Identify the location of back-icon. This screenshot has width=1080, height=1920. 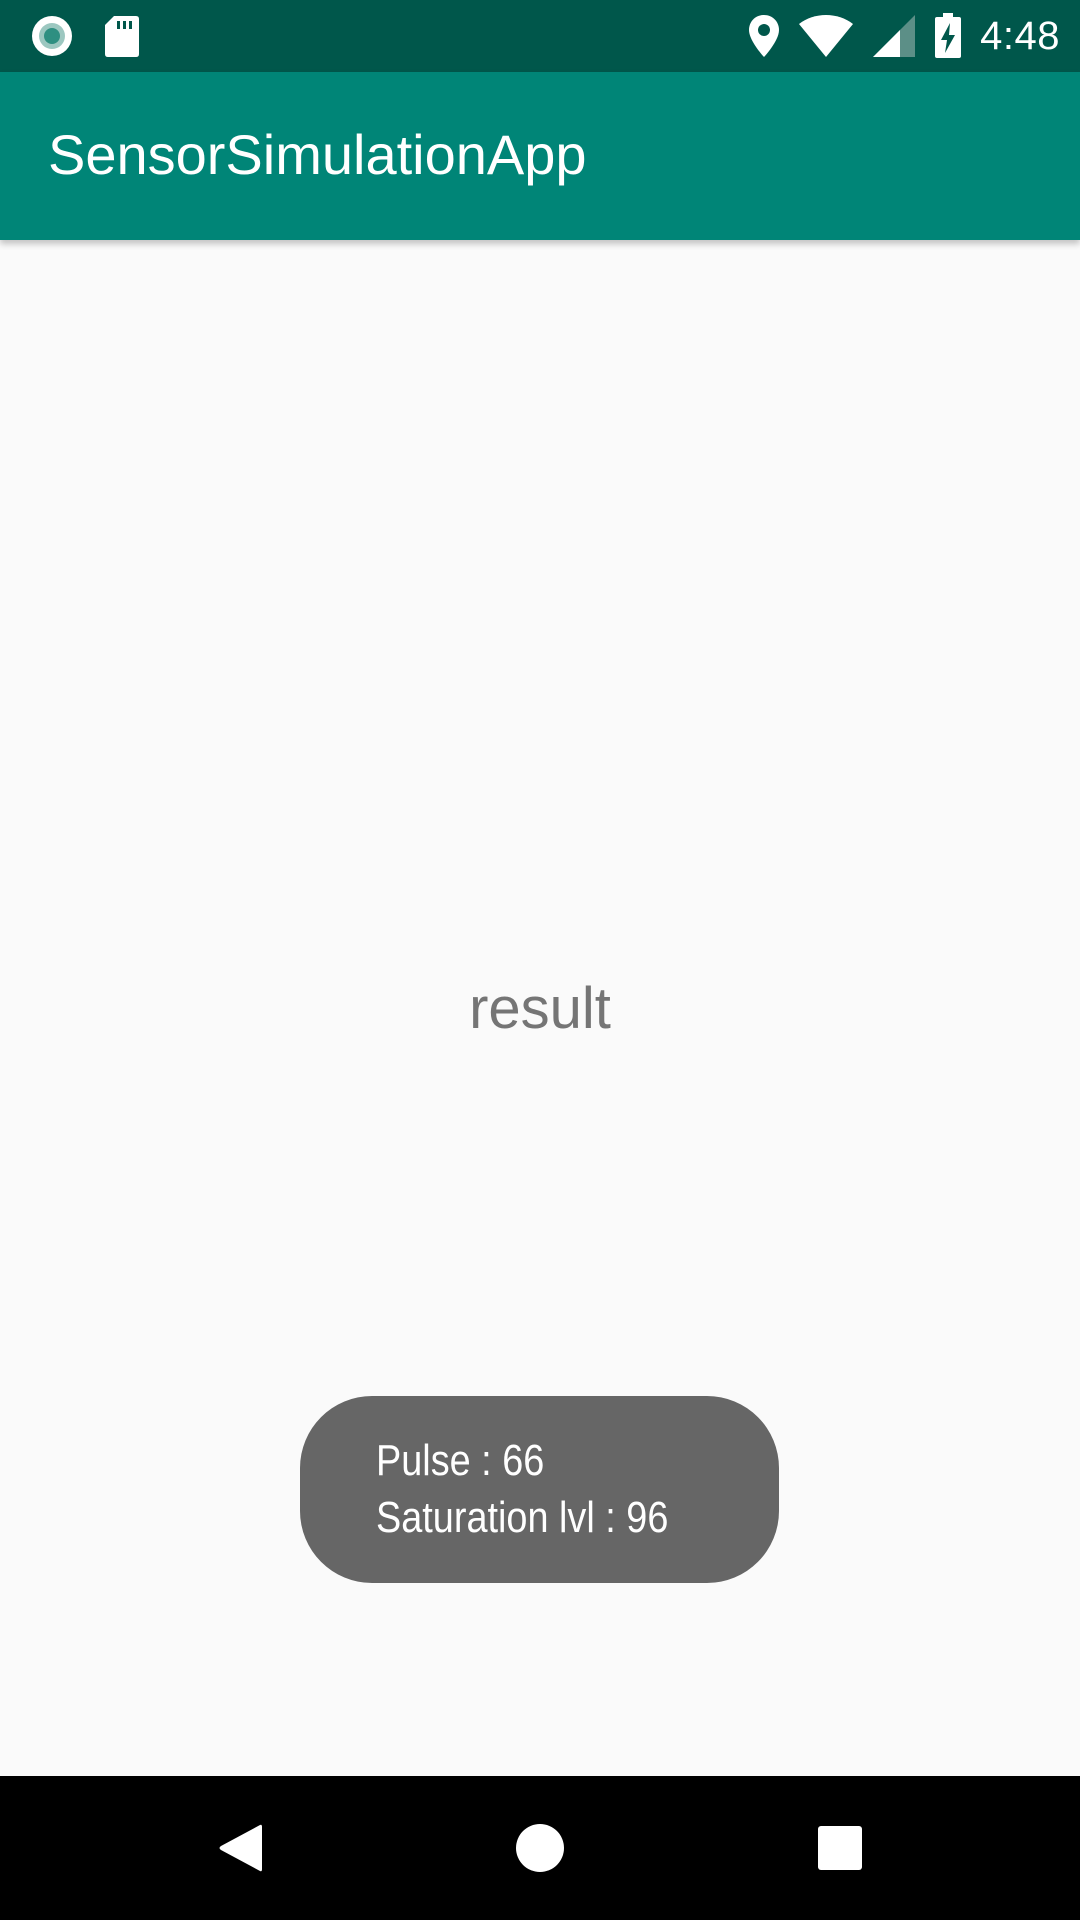
(240, 1848).